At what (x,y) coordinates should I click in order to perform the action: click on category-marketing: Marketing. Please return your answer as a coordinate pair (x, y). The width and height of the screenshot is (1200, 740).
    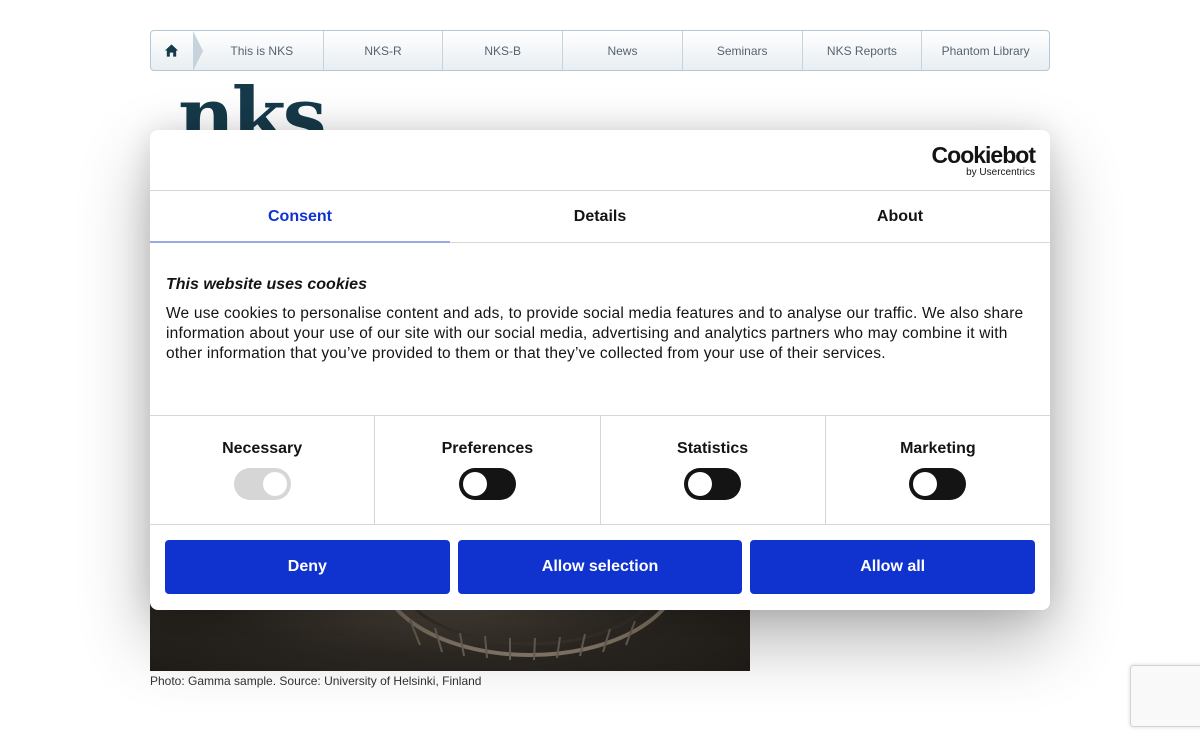
    Looking at the image, I should click on (937, 470).